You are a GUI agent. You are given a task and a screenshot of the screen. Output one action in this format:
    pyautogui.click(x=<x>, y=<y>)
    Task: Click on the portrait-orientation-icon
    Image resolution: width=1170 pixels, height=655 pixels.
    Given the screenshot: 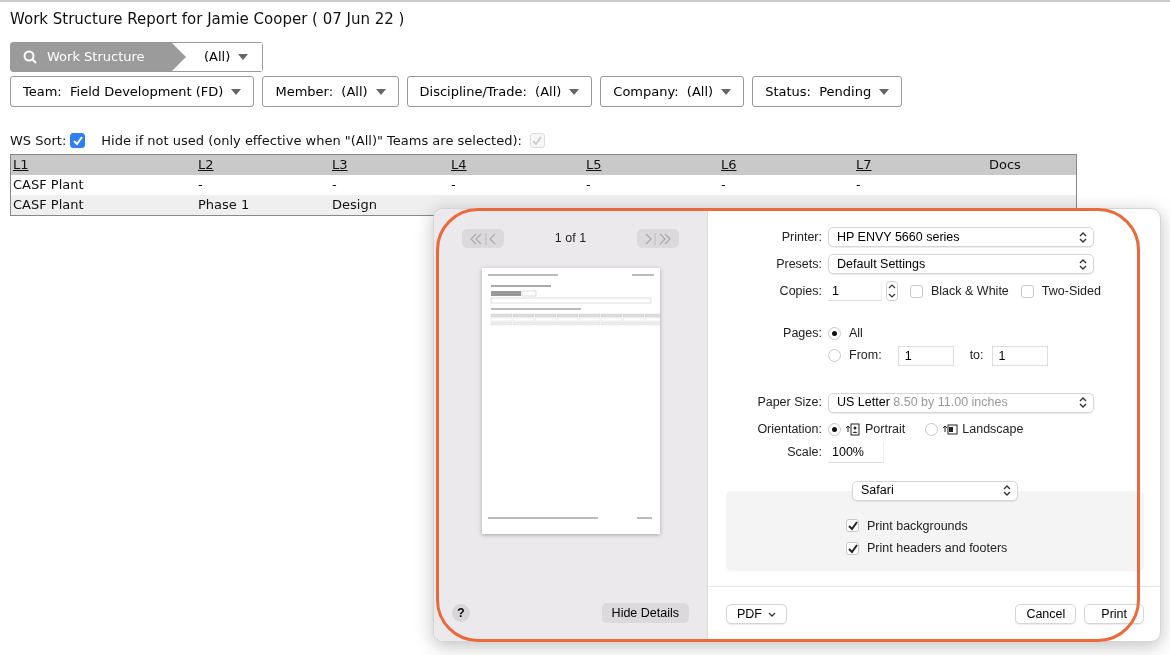 What is the action you would take?
    pyautogui.click(x=853, y=429)
    